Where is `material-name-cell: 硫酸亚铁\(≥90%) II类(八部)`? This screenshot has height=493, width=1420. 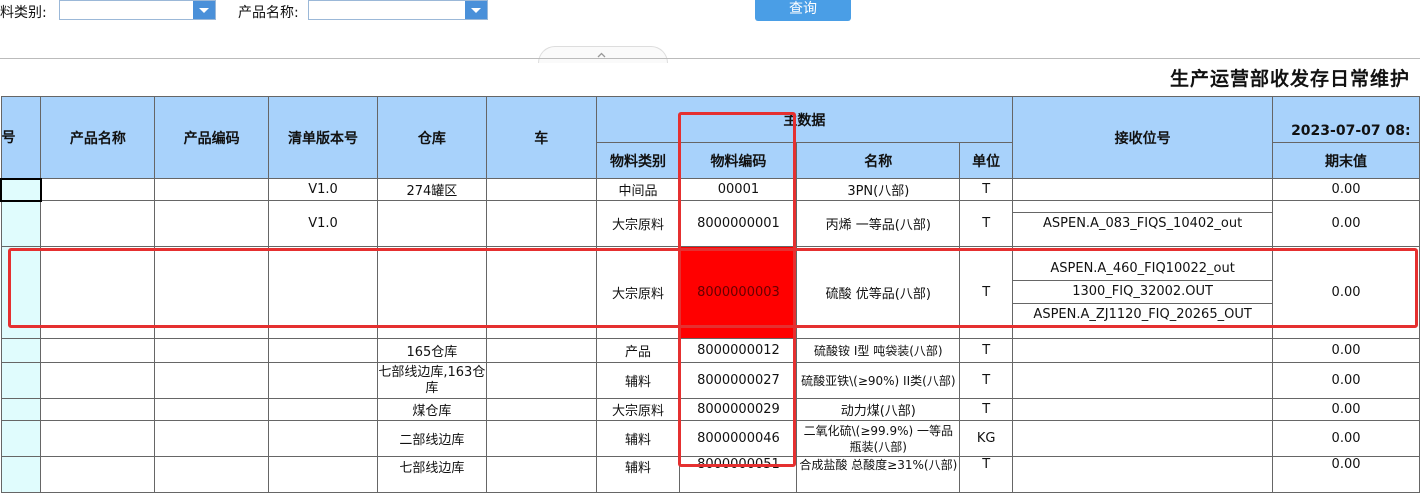
material-name-cell: 硫酸亚铁\(≥90%) II类(八部) is located at coordinates (878, 380).